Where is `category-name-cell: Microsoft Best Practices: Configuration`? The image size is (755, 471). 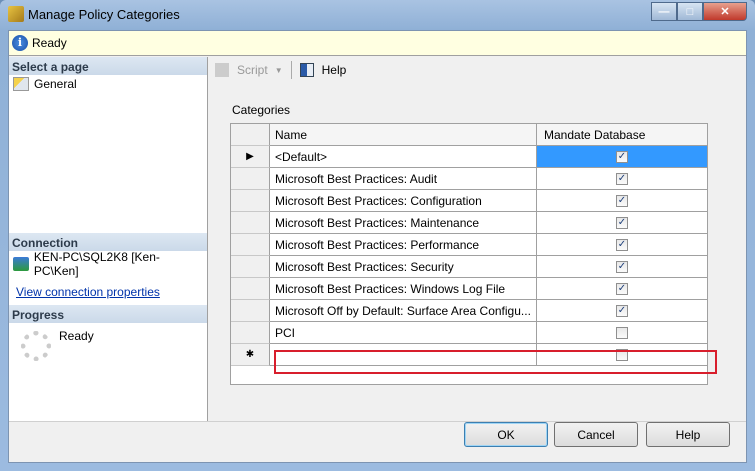
category-name-cell: Microsoft Best Practices: Configuration is located at coordinates (403, 201).